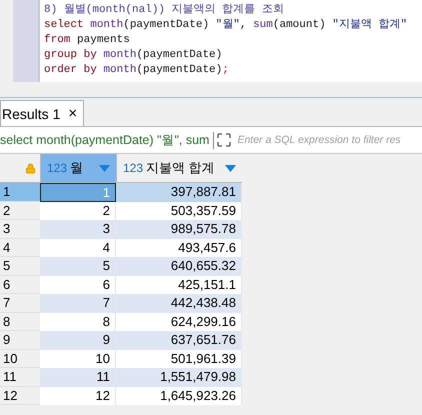 The width and height of the screenshot is (422, 415). What do you see at coordinates (20, 229) in the screenshot?
I see `row-number: 3` at bounding box center [20, 229].